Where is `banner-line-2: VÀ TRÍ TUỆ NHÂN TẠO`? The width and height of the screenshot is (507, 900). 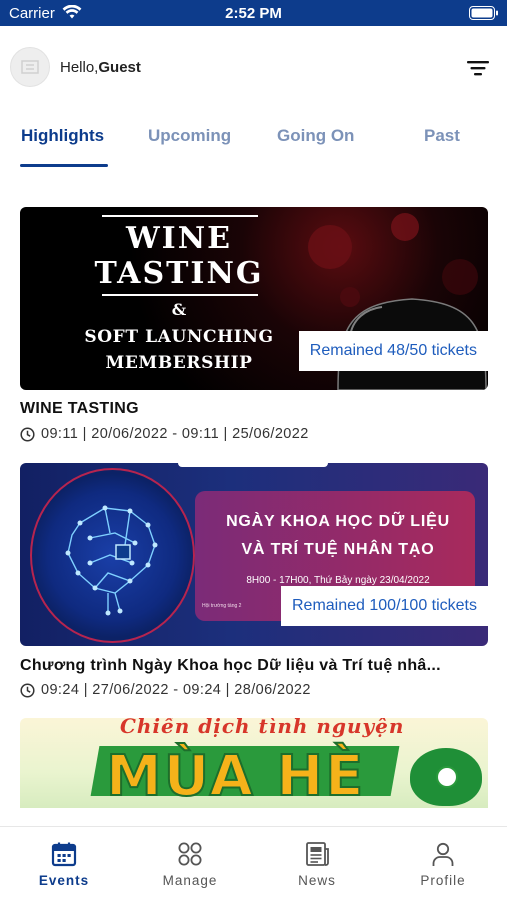
banner-line-2: VÀ TRÍ TUỆ NHÂN TẠO is located at coordinates (338, 549).